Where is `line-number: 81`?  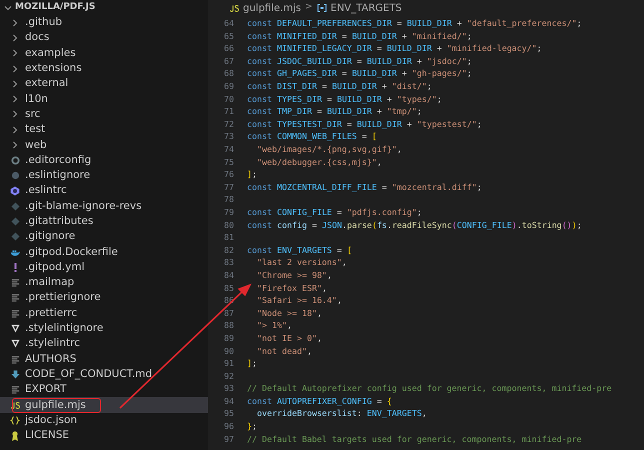
line-number: 81 is located at coordinates (229, 237).